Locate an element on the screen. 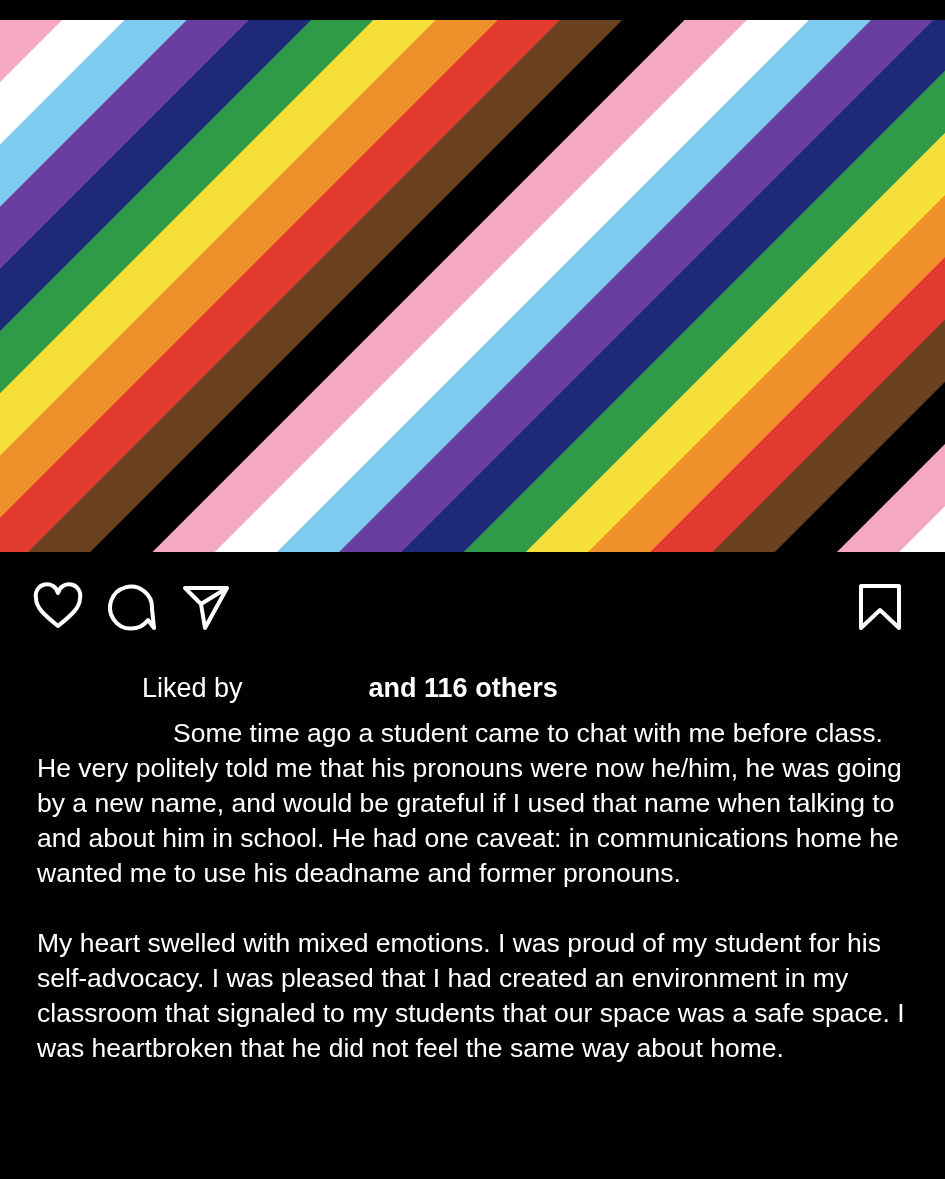 This screenshot has height=1179, width=945. liked-by-text: Liked by is located at coordinates (192, 688).